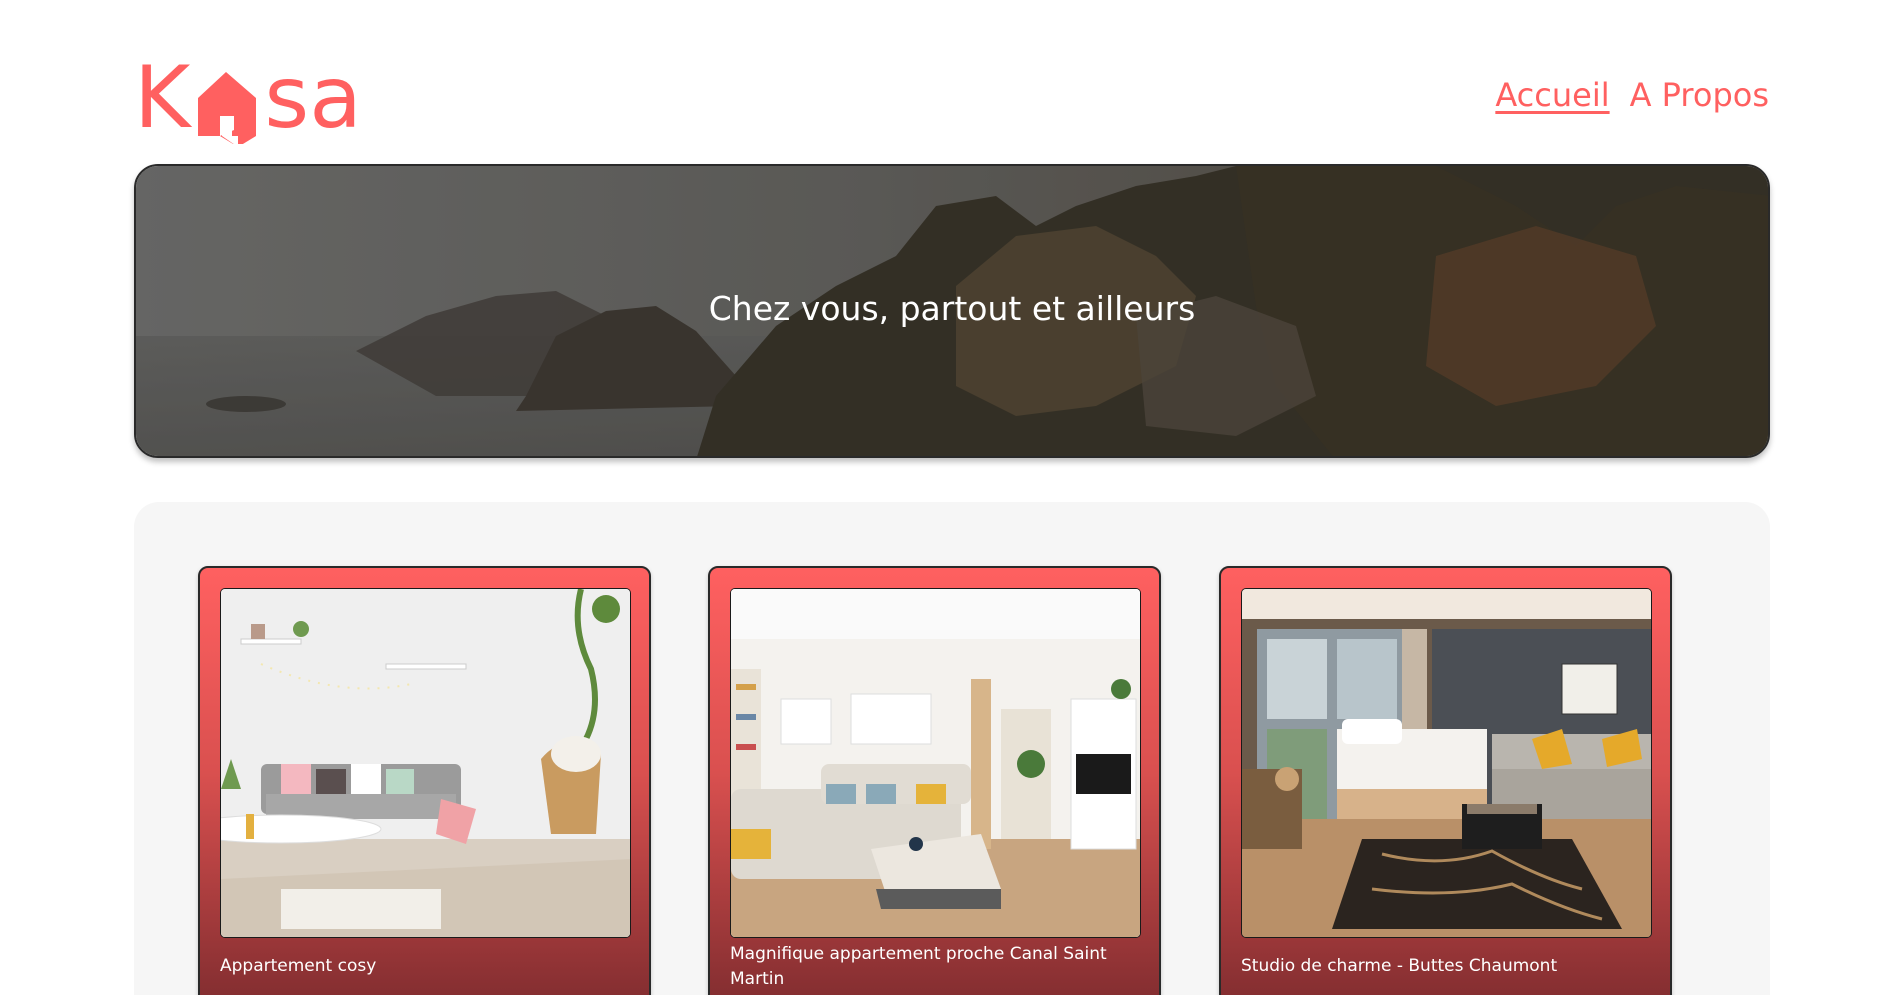 The width and height of the screenshot is (1903, 995). Describe the element at coordinates (935, 763) in the screenshot. I see `listing-photo-open-living-room` at that location.